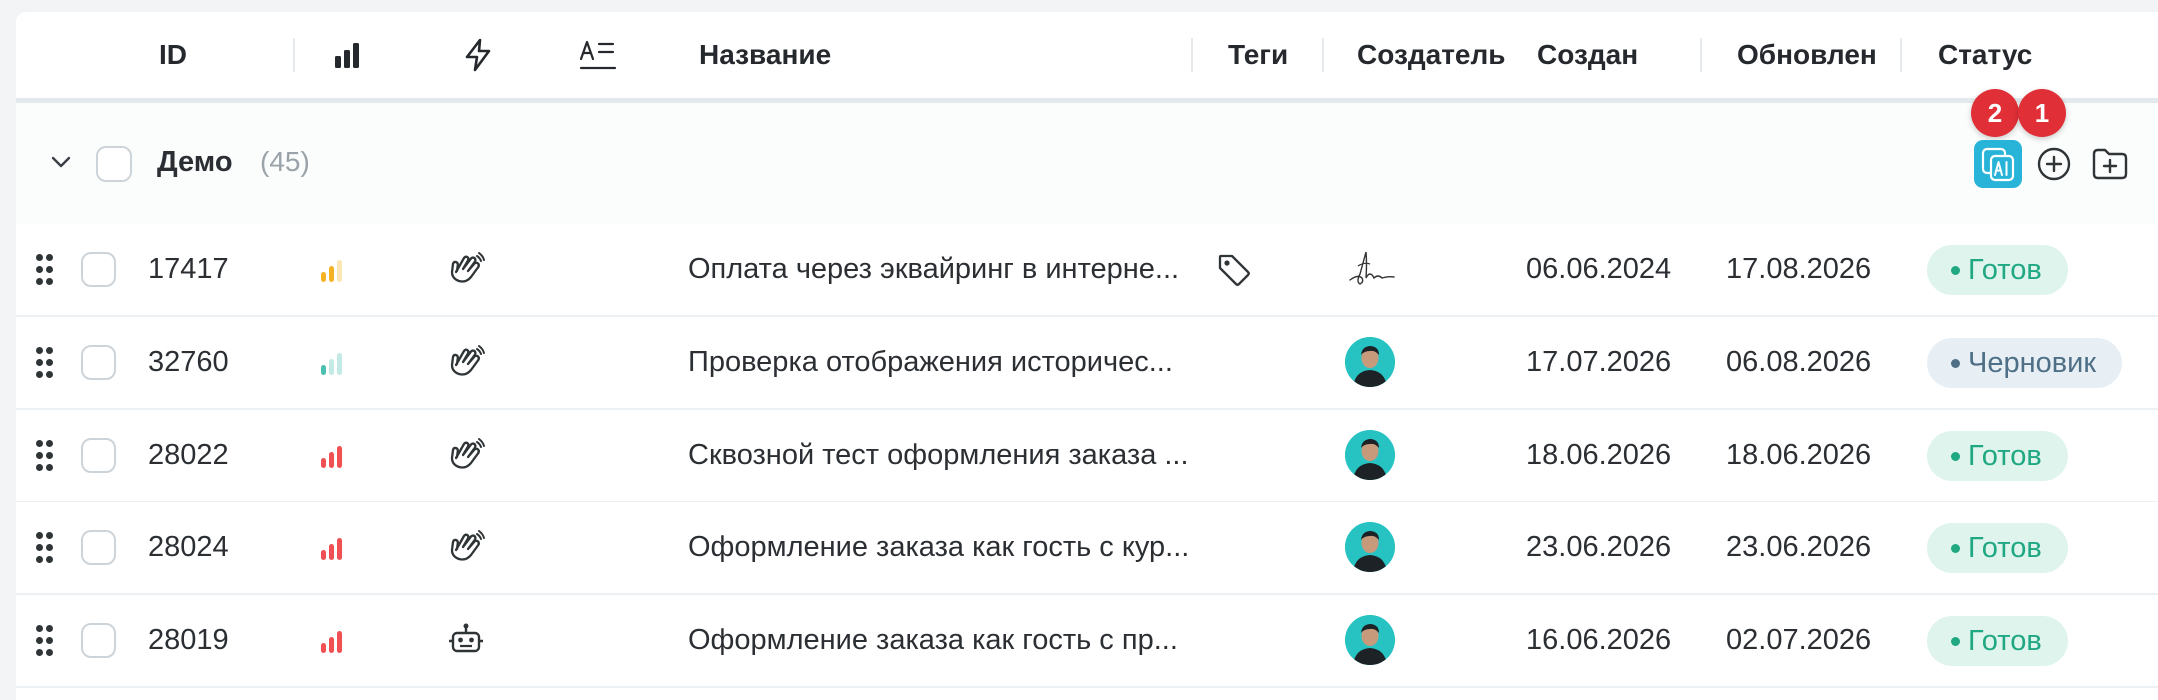 This screenshot has height=700, width=2158. I want to click on row-created-date: 18.06.2026, so click(1599, 455).